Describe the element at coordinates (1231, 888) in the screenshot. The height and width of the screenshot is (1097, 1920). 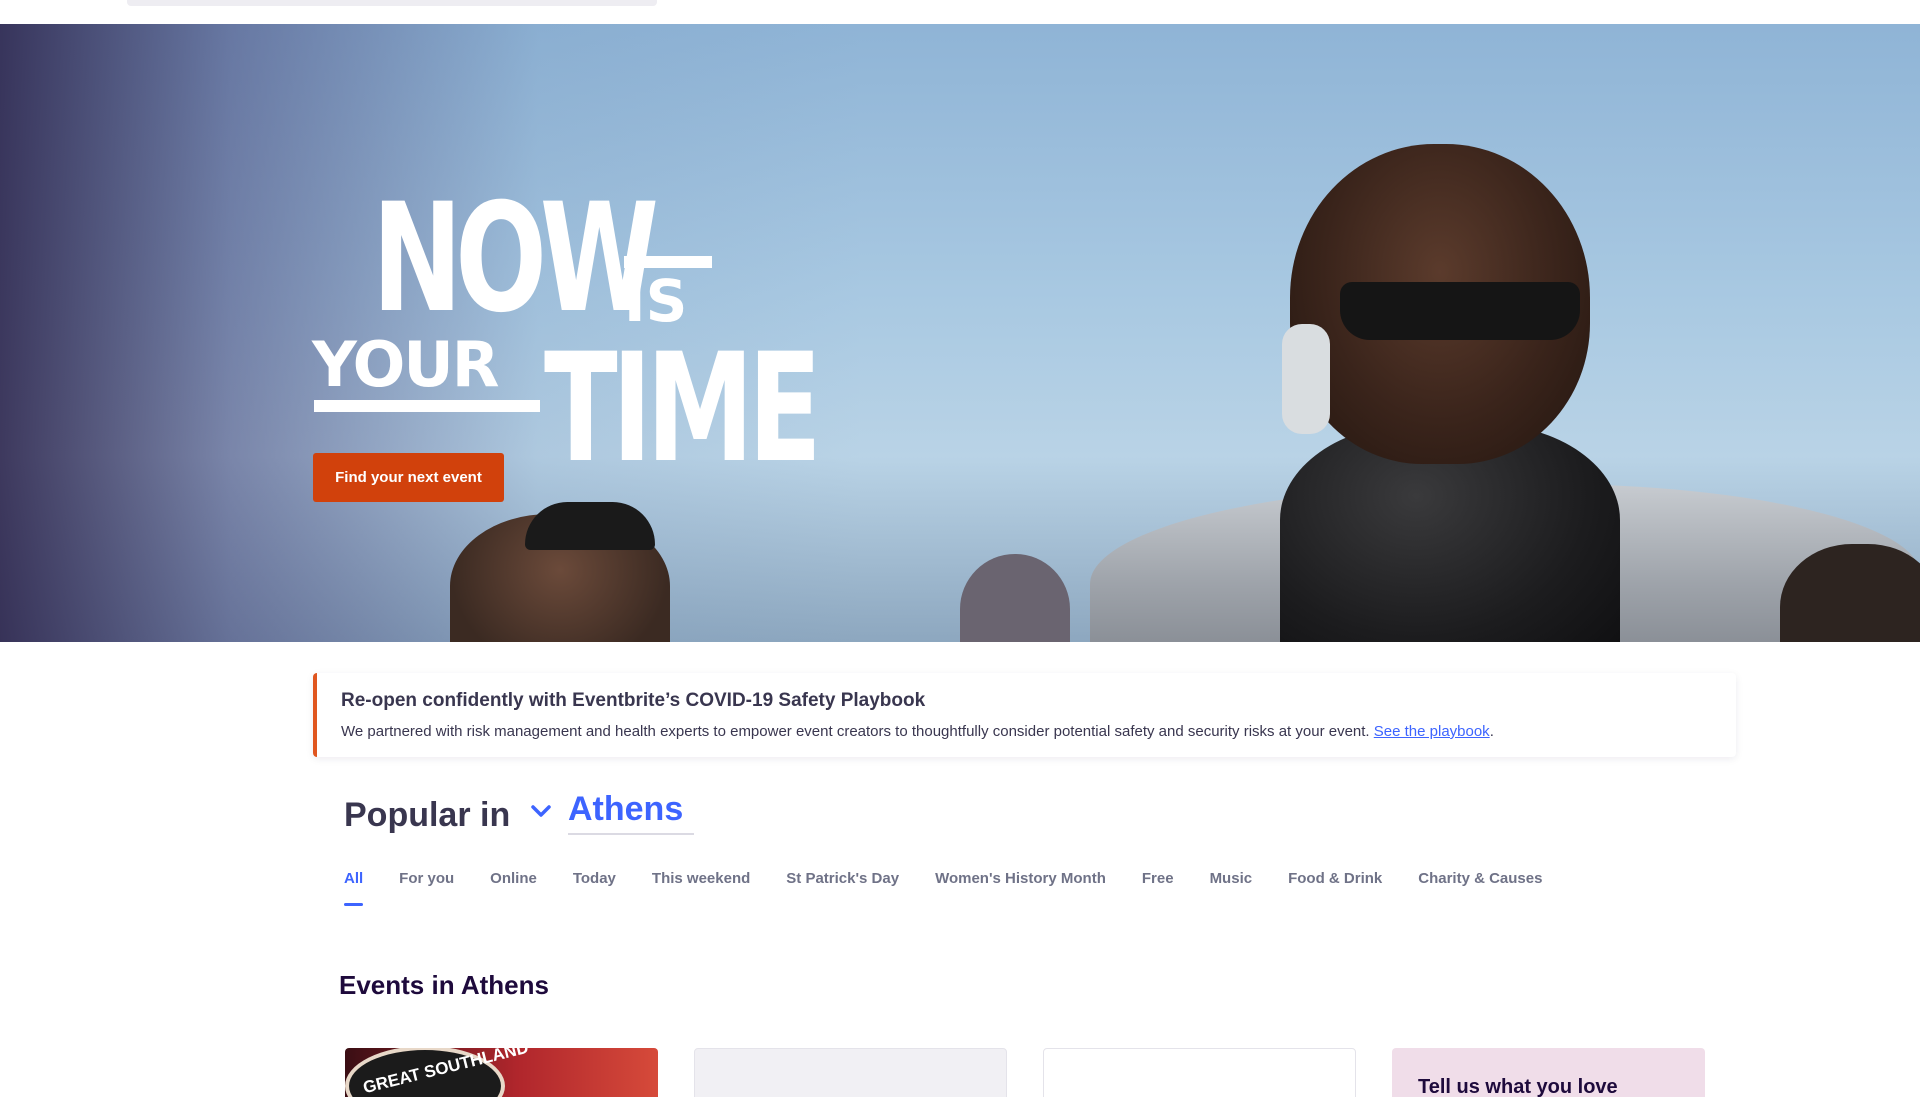
I see `tab-music: Music` at that location.